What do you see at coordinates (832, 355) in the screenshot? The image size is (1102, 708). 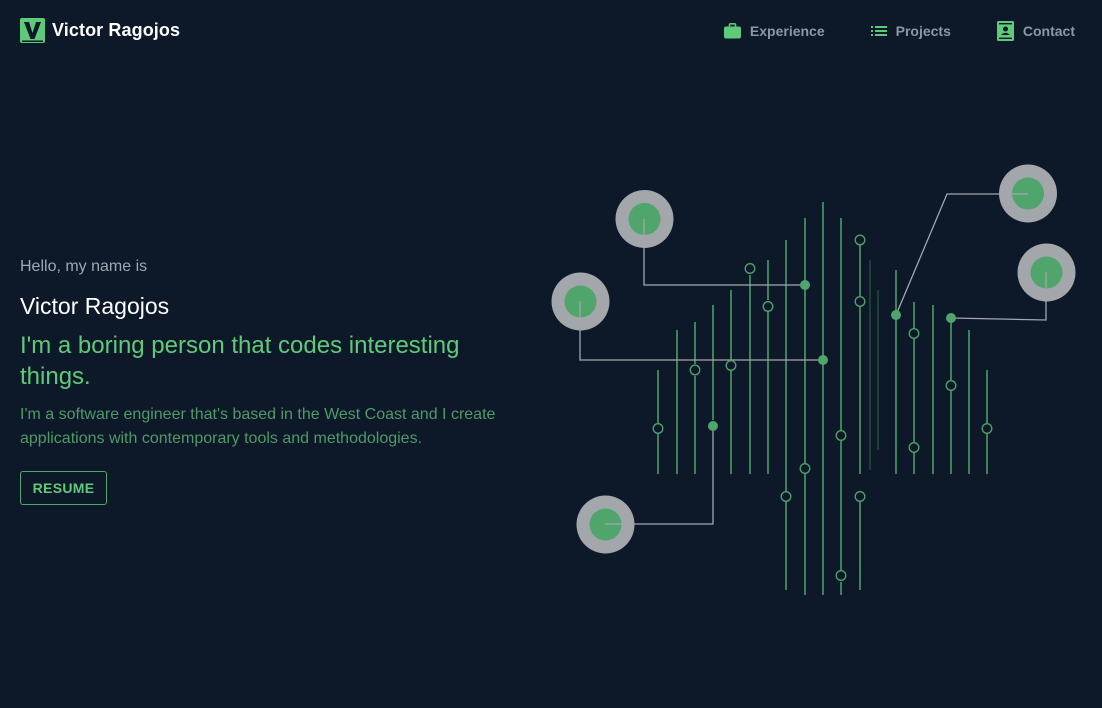 I see `circuit-solid-nodes` at bounding box center [832, 355].